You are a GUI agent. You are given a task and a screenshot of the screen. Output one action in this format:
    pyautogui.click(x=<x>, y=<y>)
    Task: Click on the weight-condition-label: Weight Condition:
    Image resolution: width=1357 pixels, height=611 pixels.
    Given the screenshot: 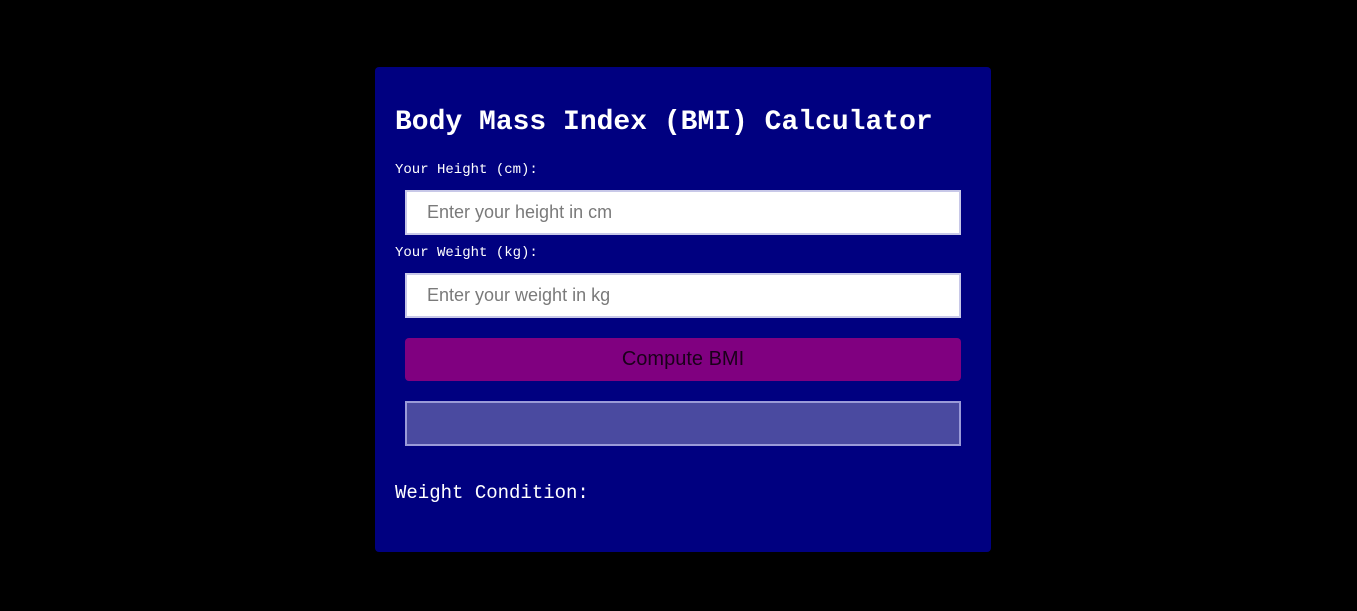 What is the action you would take?
    pyautogui.click(x=492, y=493)
    